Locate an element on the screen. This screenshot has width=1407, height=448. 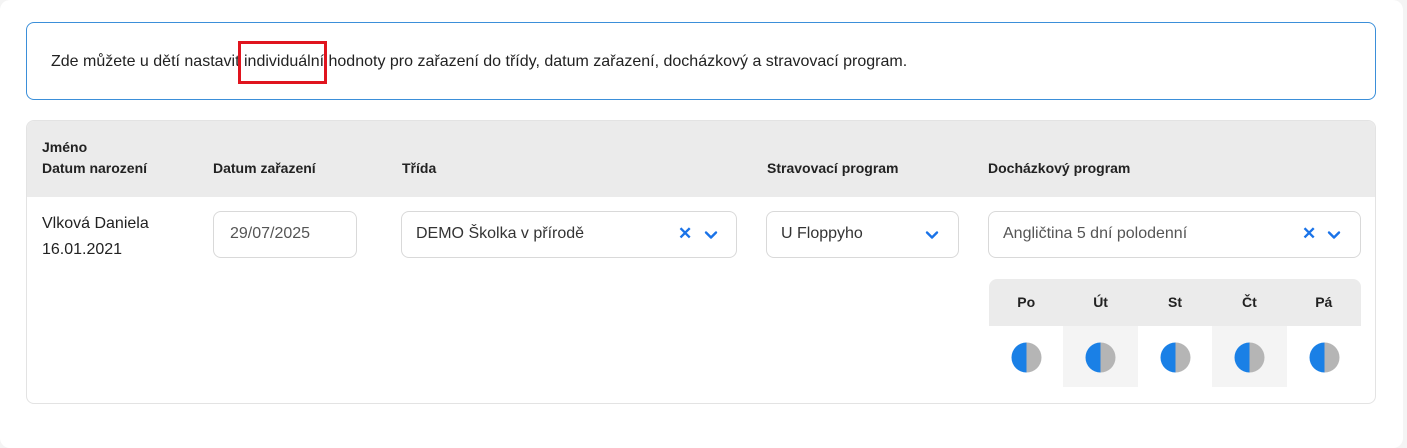
header-birth: Datum narození is located at coordinates (95, 168).